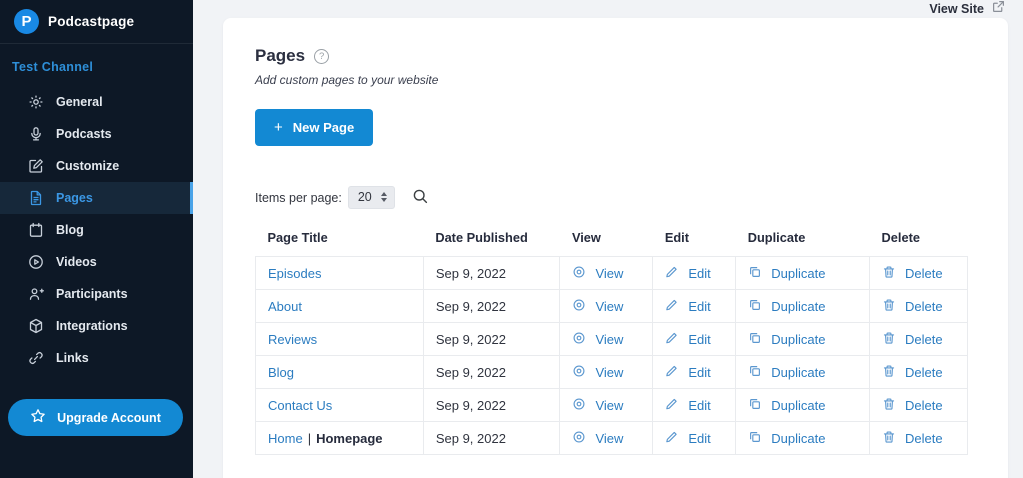 This screenshot has width=1023, height=478. What do you see at coordinates (36, 102) in the screenshot?
I see `gear-icon` at bounding box center [36, 102].